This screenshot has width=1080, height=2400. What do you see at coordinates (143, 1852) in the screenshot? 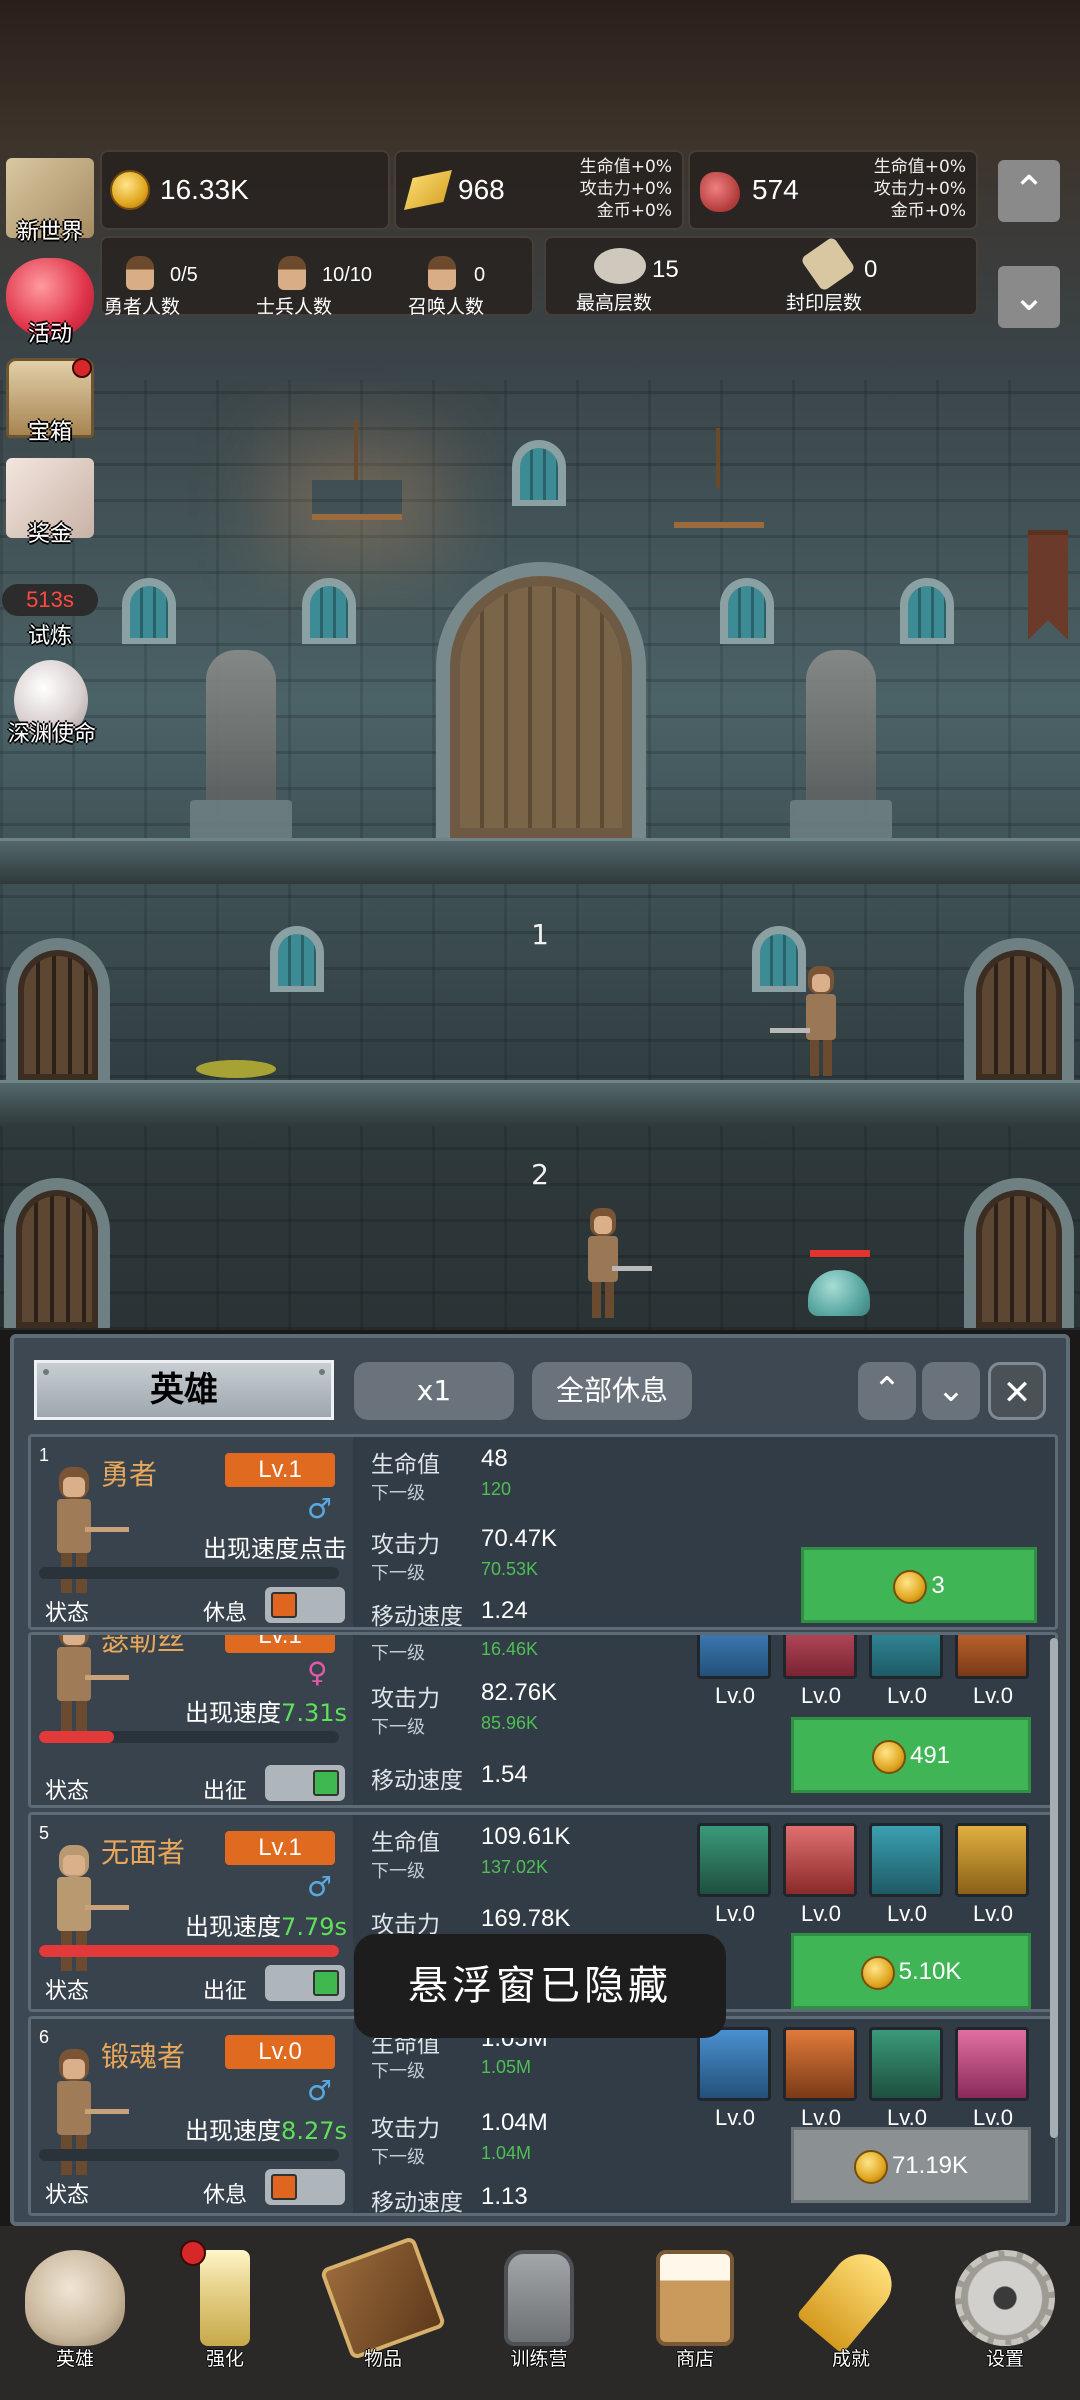
I see `hero-name: 无面者` at bounding box center [143, 1852].